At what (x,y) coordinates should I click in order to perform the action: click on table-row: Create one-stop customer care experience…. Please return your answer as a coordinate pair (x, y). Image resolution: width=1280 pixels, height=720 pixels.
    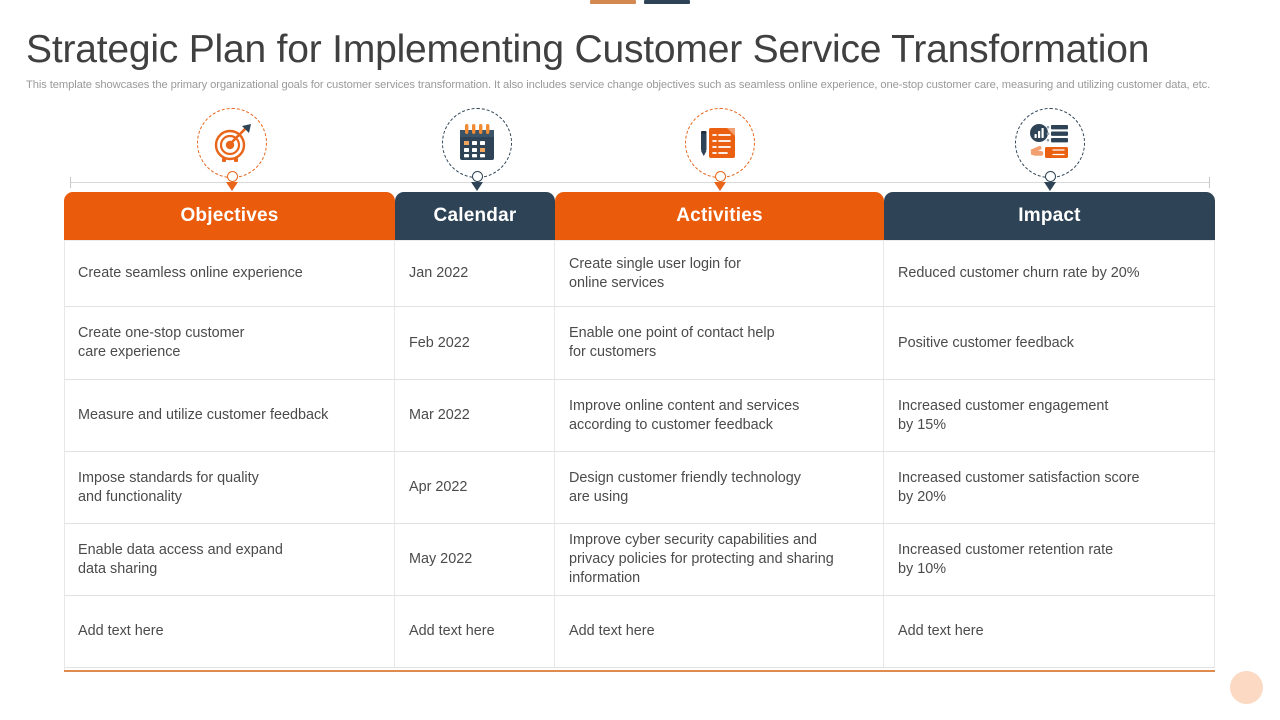
    Looking at the image, I should click on (639, 343).